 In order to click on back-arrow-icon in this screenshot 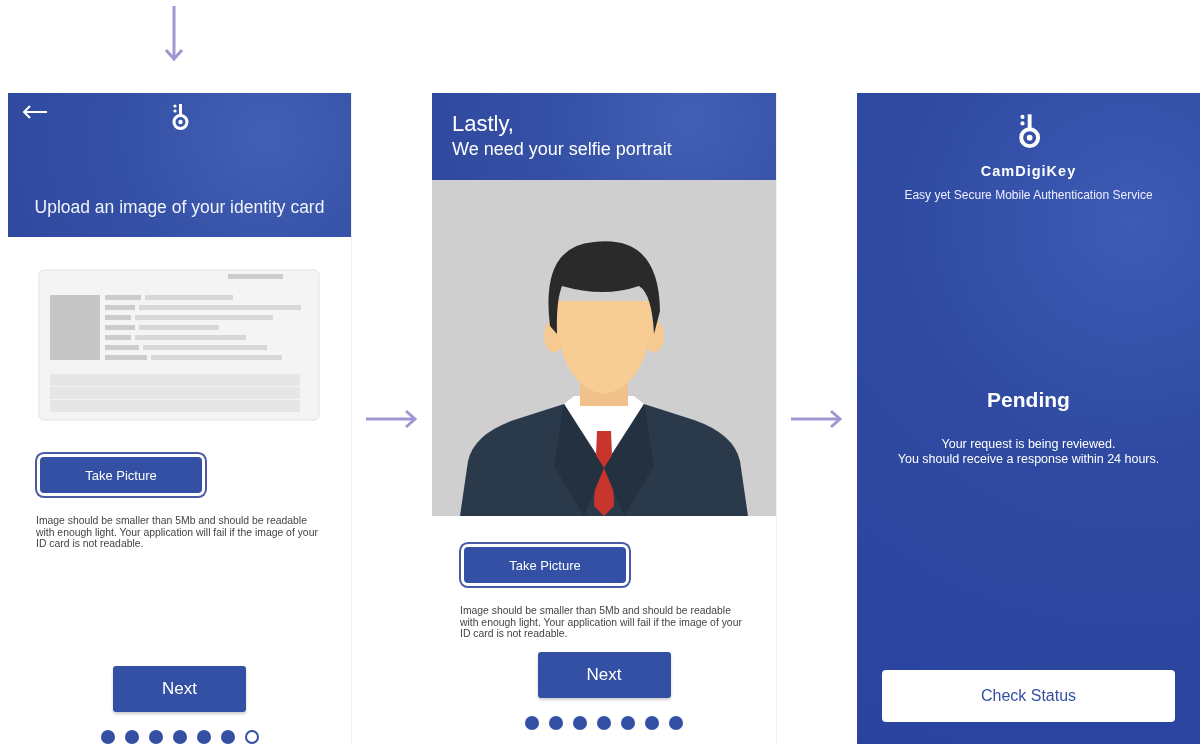, I will do `click(35, 112)`.